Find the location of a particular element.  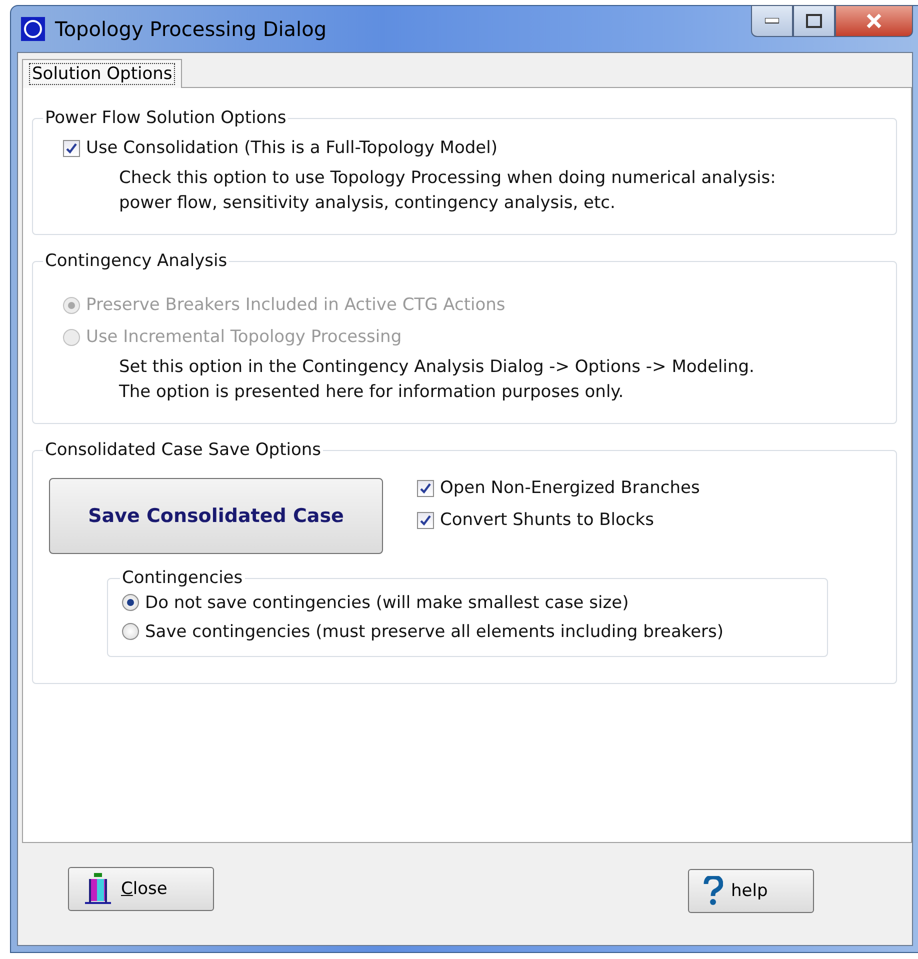

save-case-button: Save Consolidated Case is located at coordinates (216, 516).